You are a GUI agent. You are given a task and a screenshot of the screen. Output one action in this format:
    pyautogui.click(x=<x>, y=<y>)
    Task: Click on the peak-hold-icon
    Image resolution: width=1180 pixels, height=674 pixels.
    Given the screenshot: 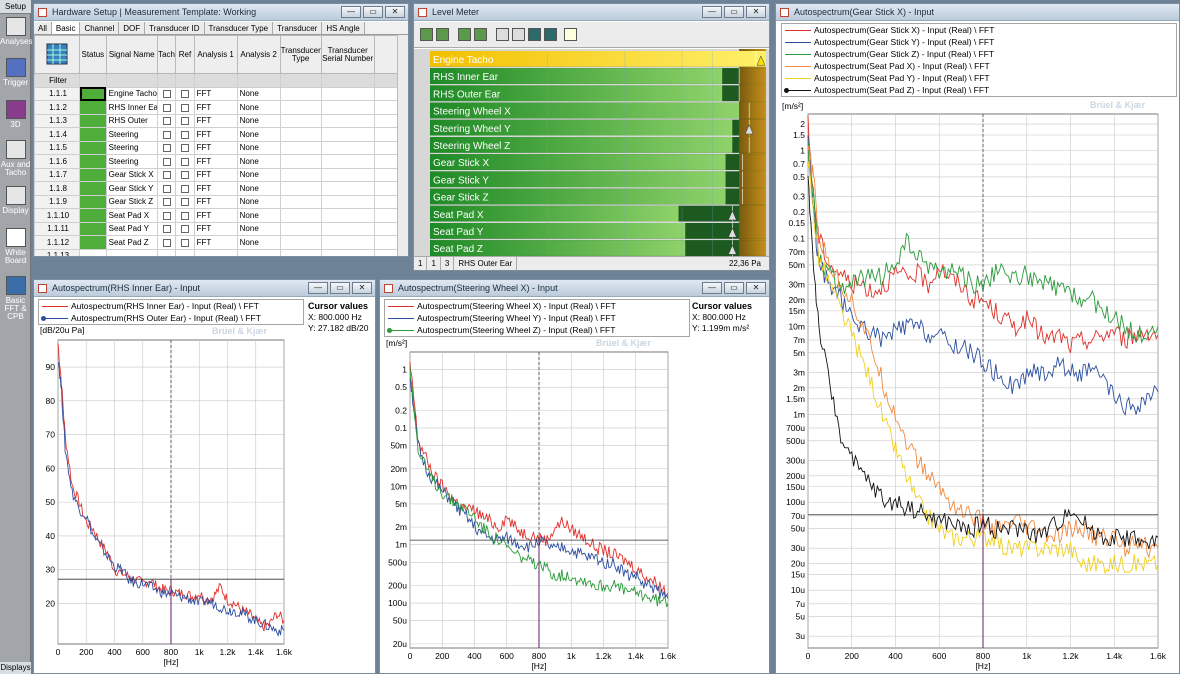 What is the action you would take?
    pyautogui.click(x=464, y=34)
    